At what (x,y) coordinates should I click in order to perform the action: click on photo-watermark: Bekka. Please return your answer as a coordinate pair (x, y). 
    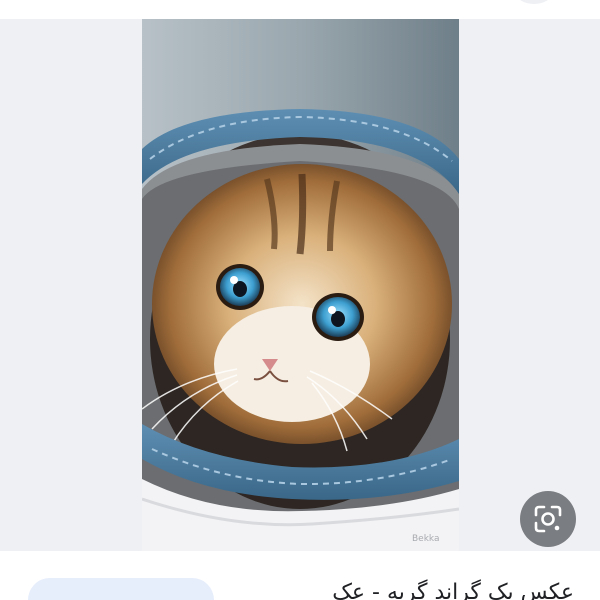
    Looking at the image, I should click on (426, 539).